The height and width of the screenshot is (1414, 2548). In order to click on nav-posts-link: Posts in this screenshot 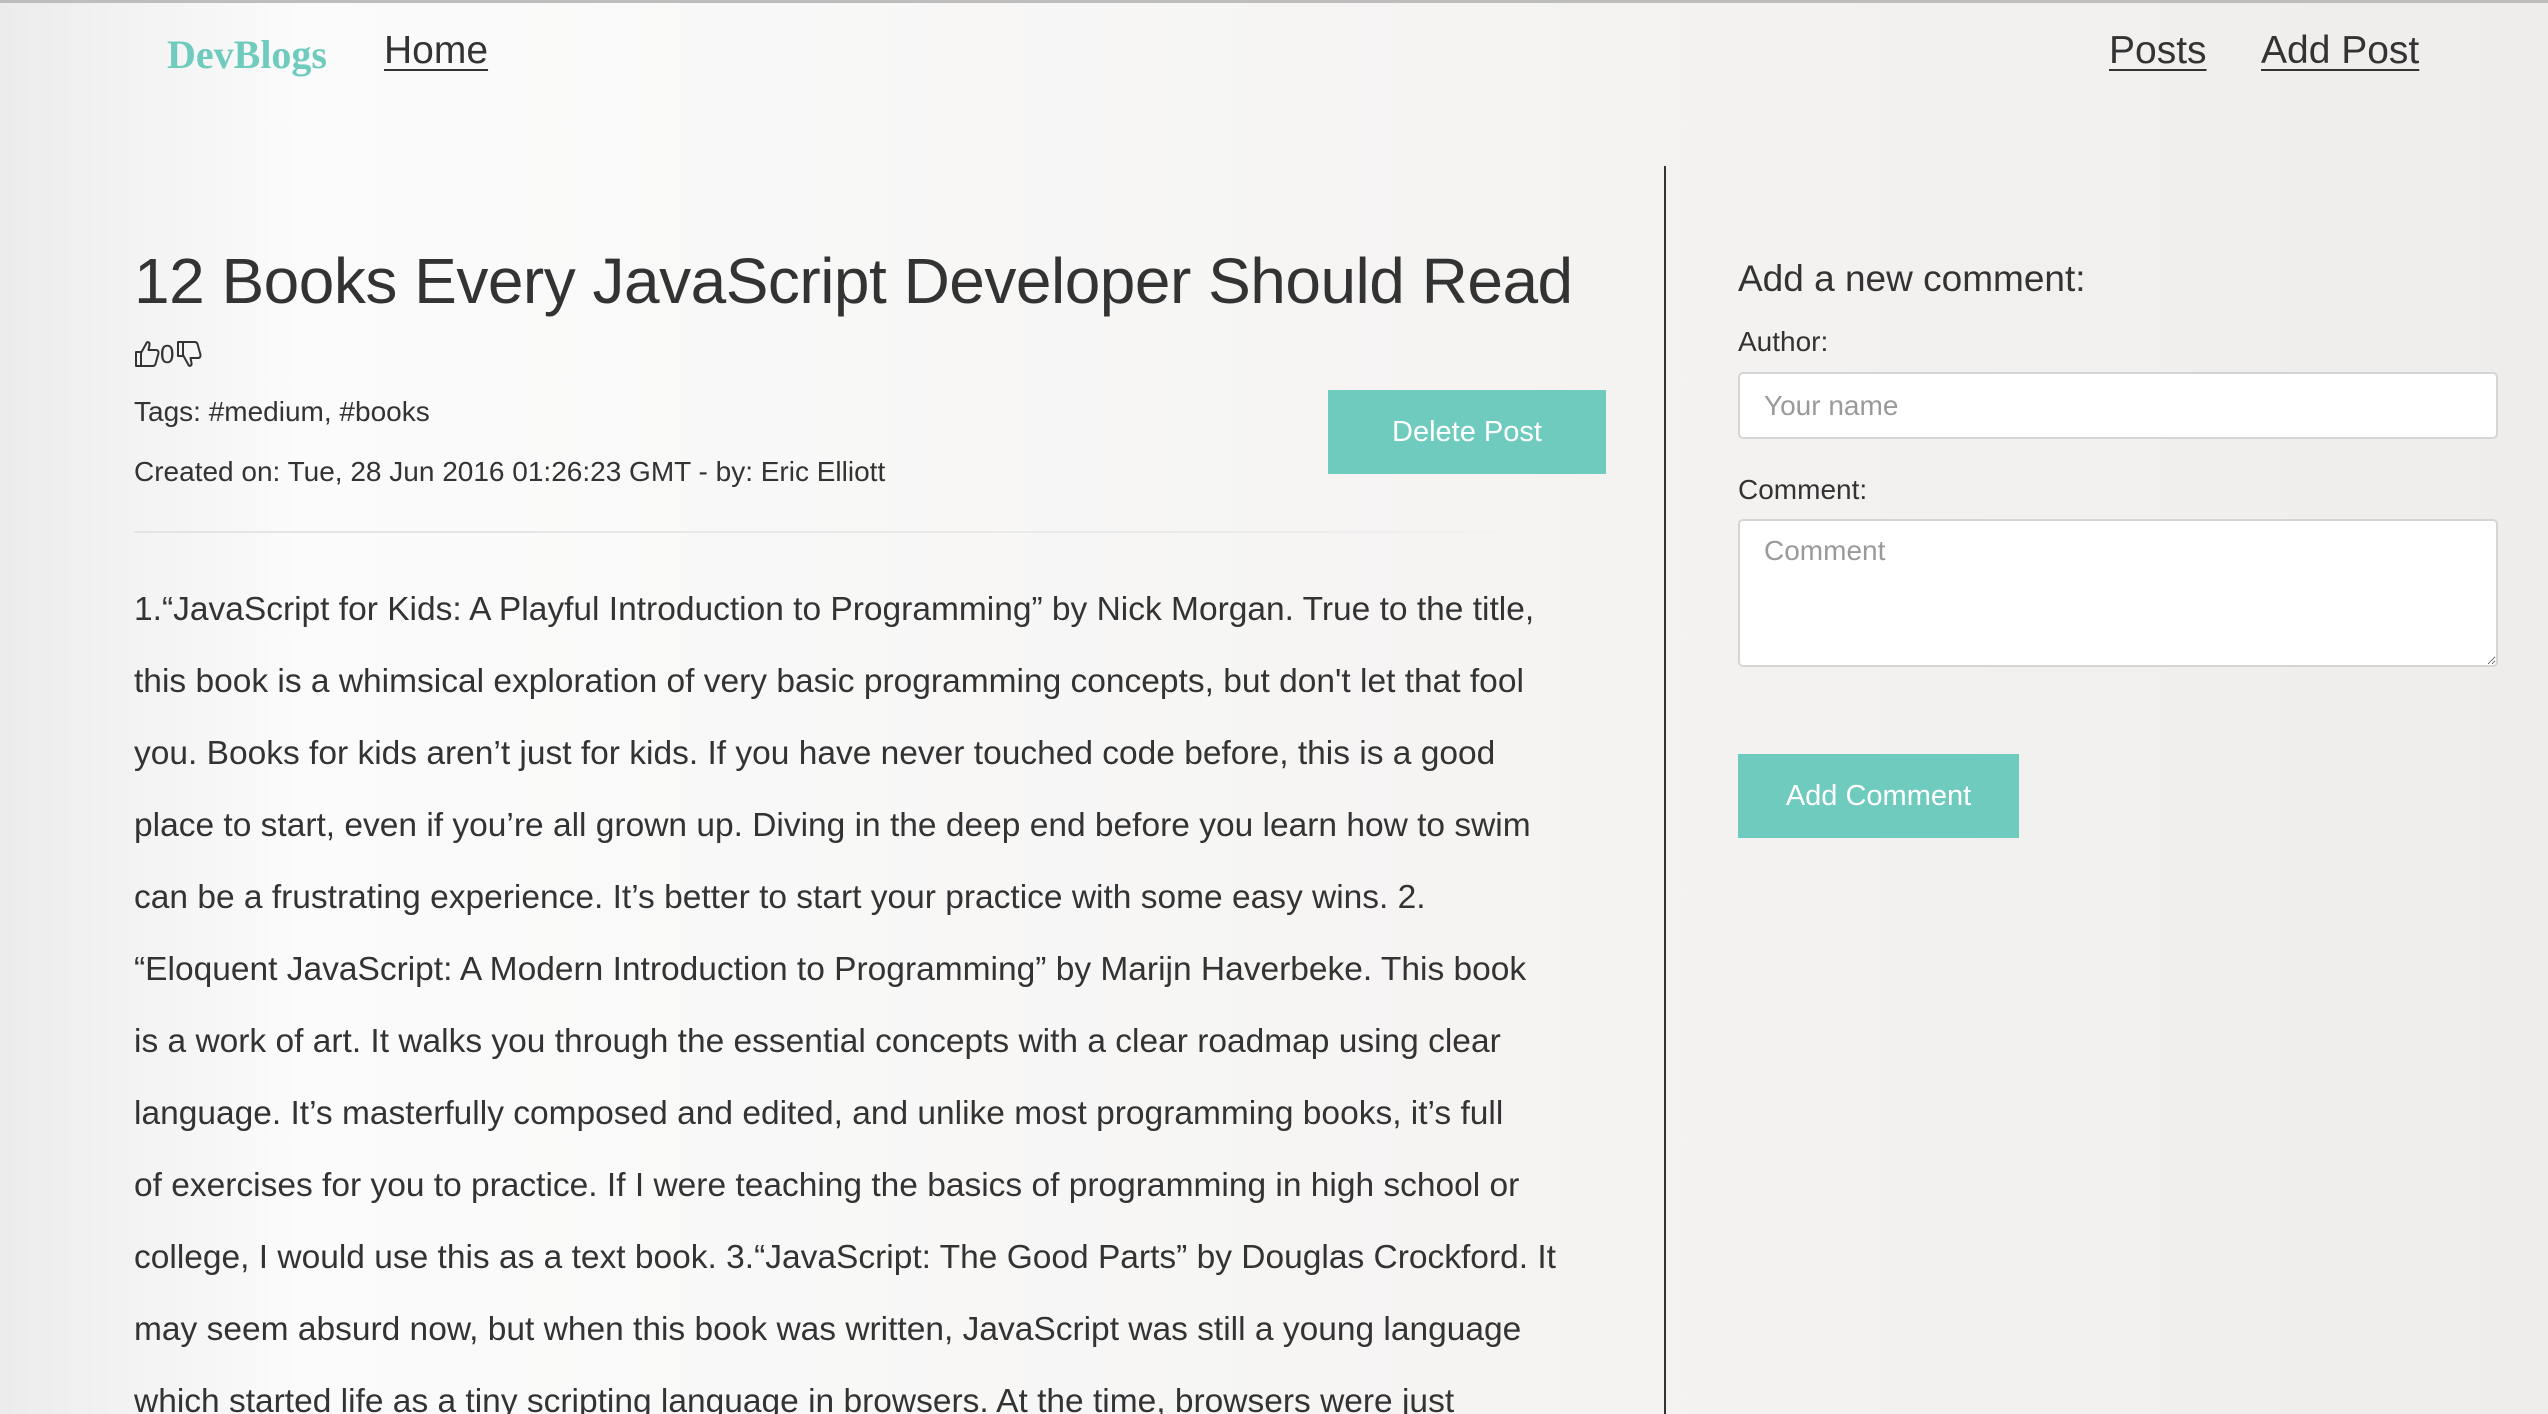, I will do `click(2158, 51)`.